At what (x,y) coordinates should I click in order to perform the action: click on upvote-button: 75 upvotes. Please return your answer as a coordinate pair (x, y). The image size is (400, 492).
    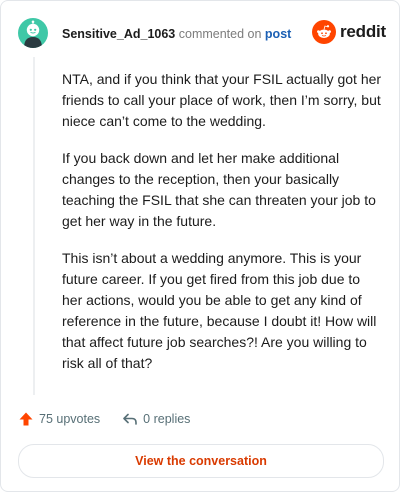
    Looking at the image, I should click on (59, 419).